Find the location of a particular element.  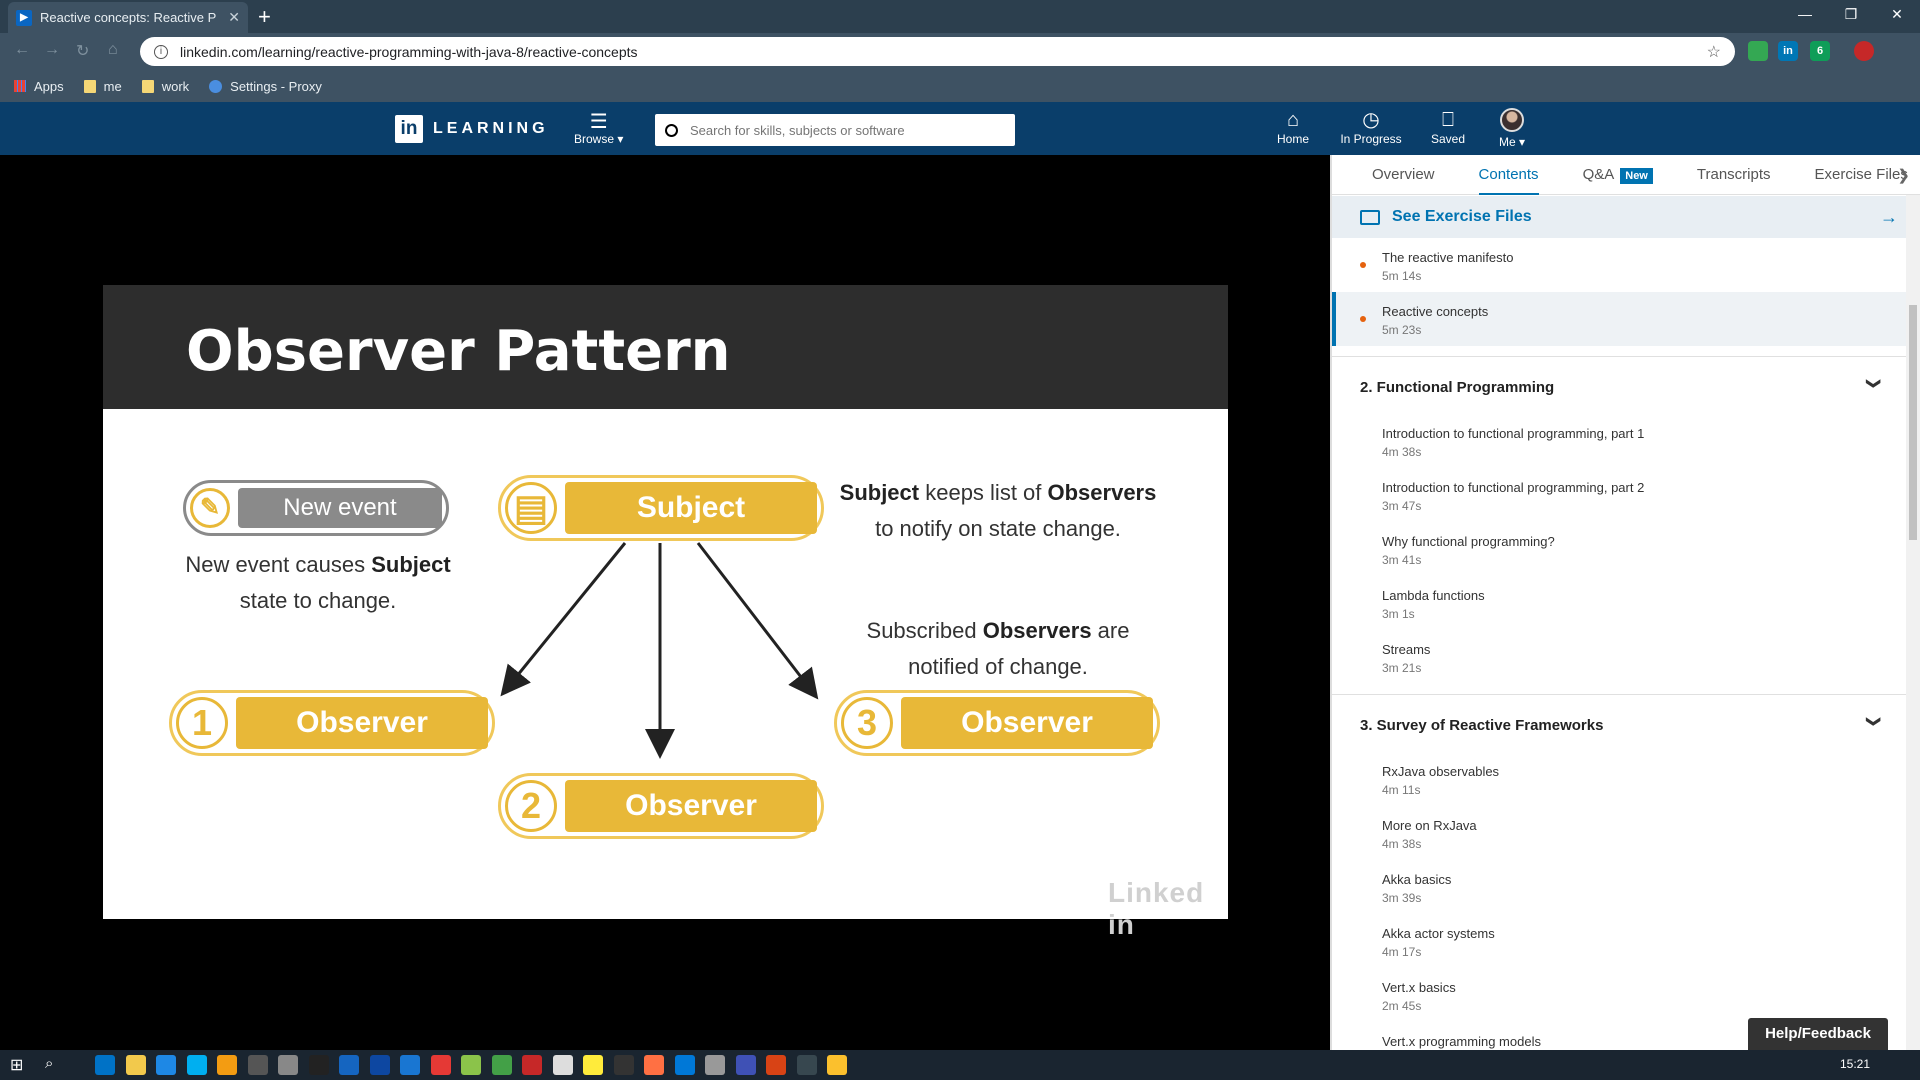

extension-icon is located at coordinates (1758, 51).